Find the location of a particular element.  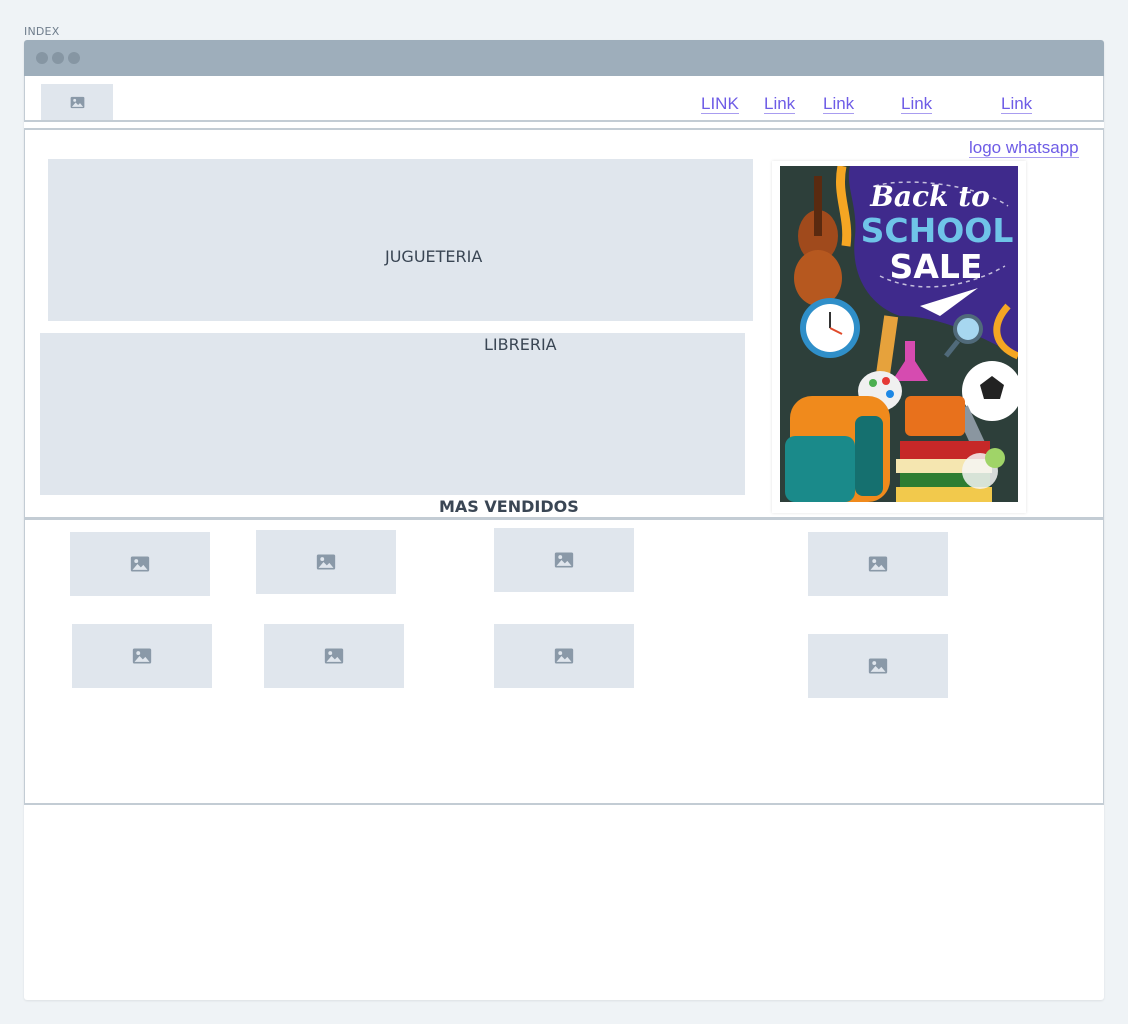

back-to-school-poster: Back to SCHOOL SALE is located at coordinates (899, 337).